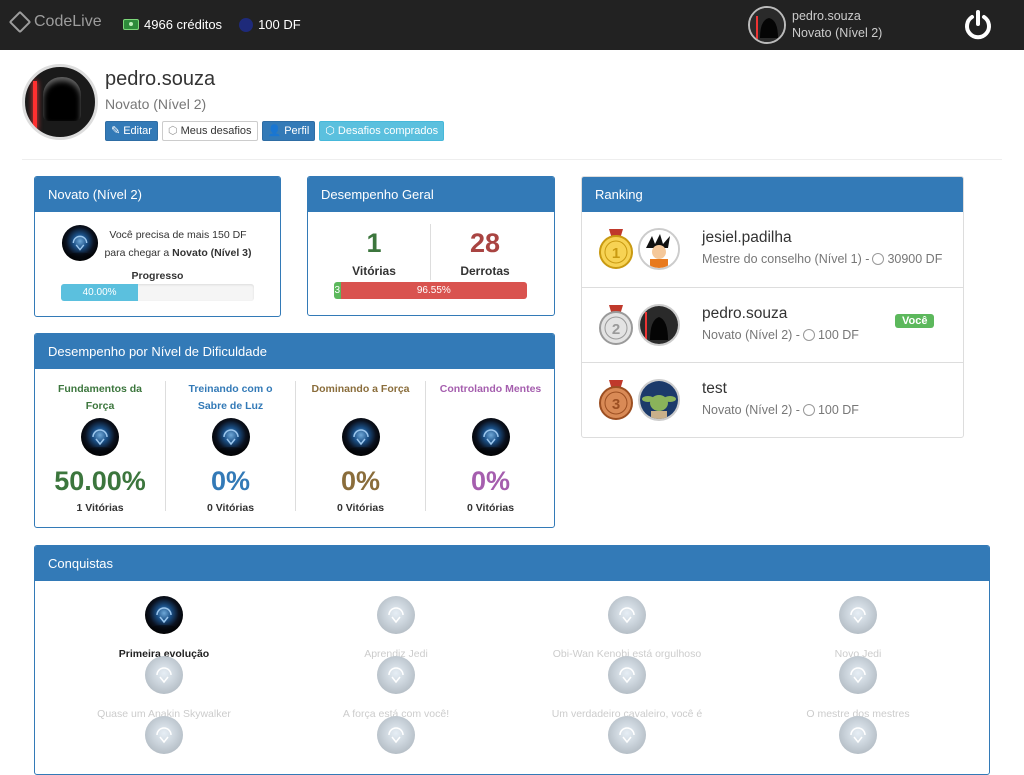 The image size is (1024, 775). Describe the element at coordinates (512, 563) in the screenshot. I see `achievements-panel-title: Conquistas` at that location.